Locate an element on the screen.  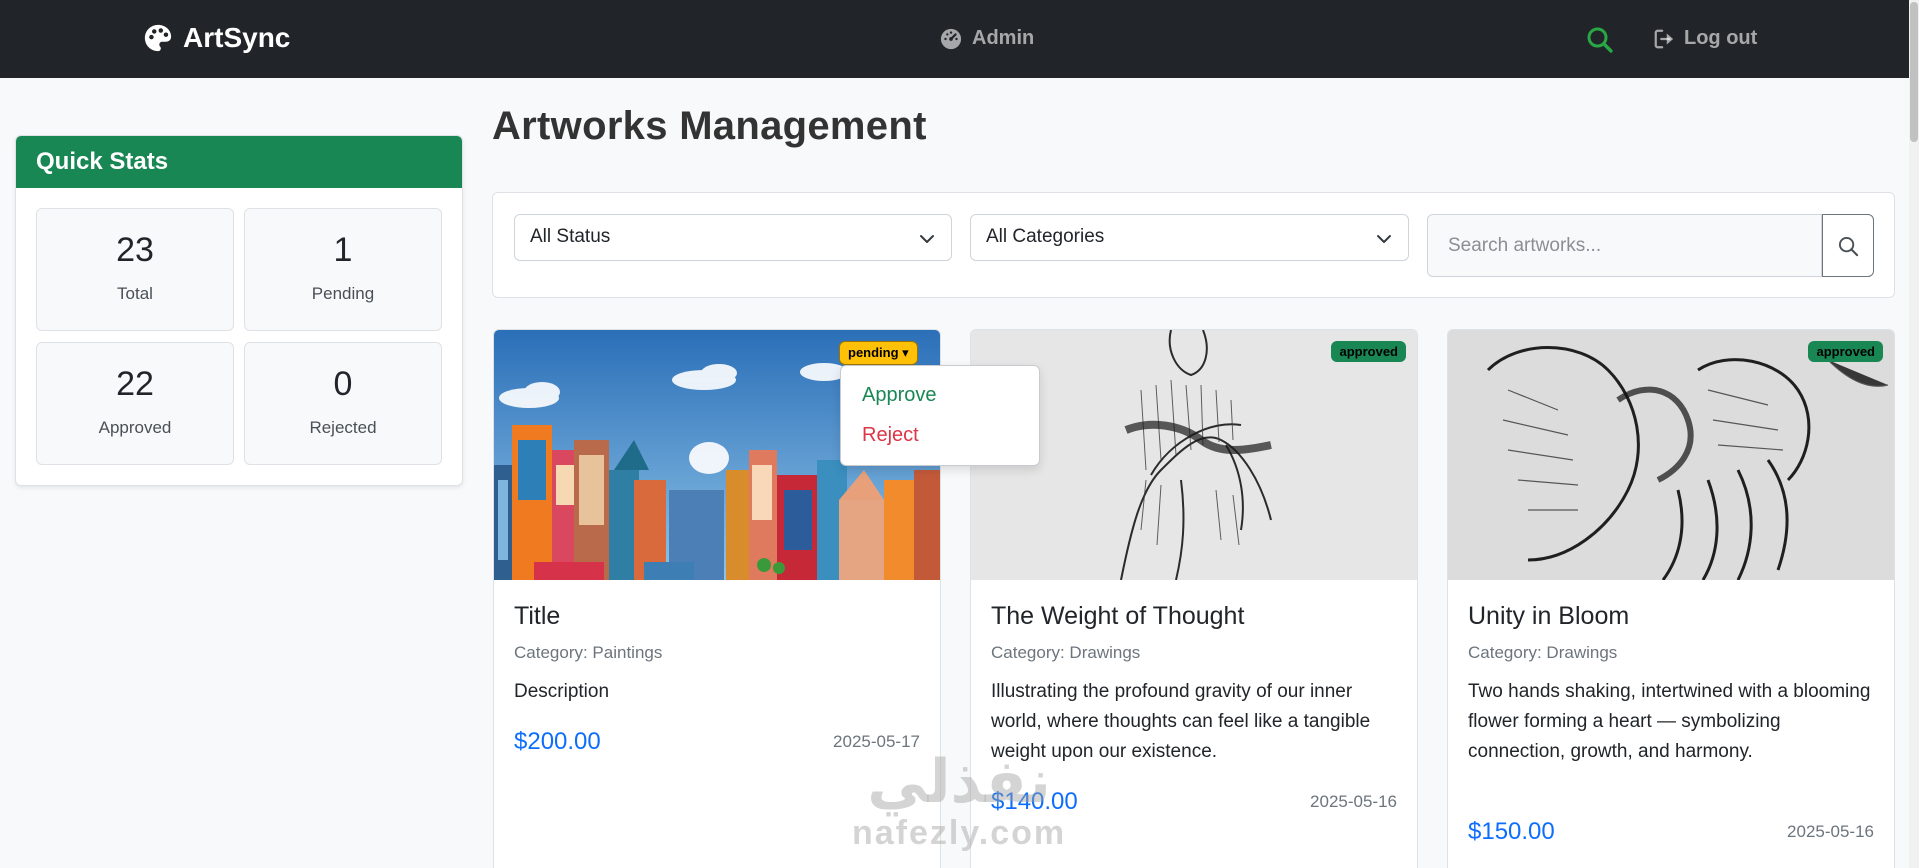
stat-label: Total is located at coordinates (135, 293).